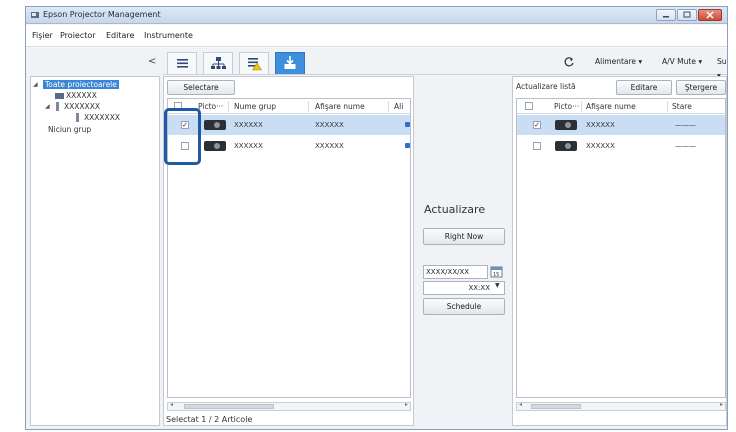 The width and height of the screenshot is (736, 432). I want to click on select-button: Selectare, so click(201, 87).